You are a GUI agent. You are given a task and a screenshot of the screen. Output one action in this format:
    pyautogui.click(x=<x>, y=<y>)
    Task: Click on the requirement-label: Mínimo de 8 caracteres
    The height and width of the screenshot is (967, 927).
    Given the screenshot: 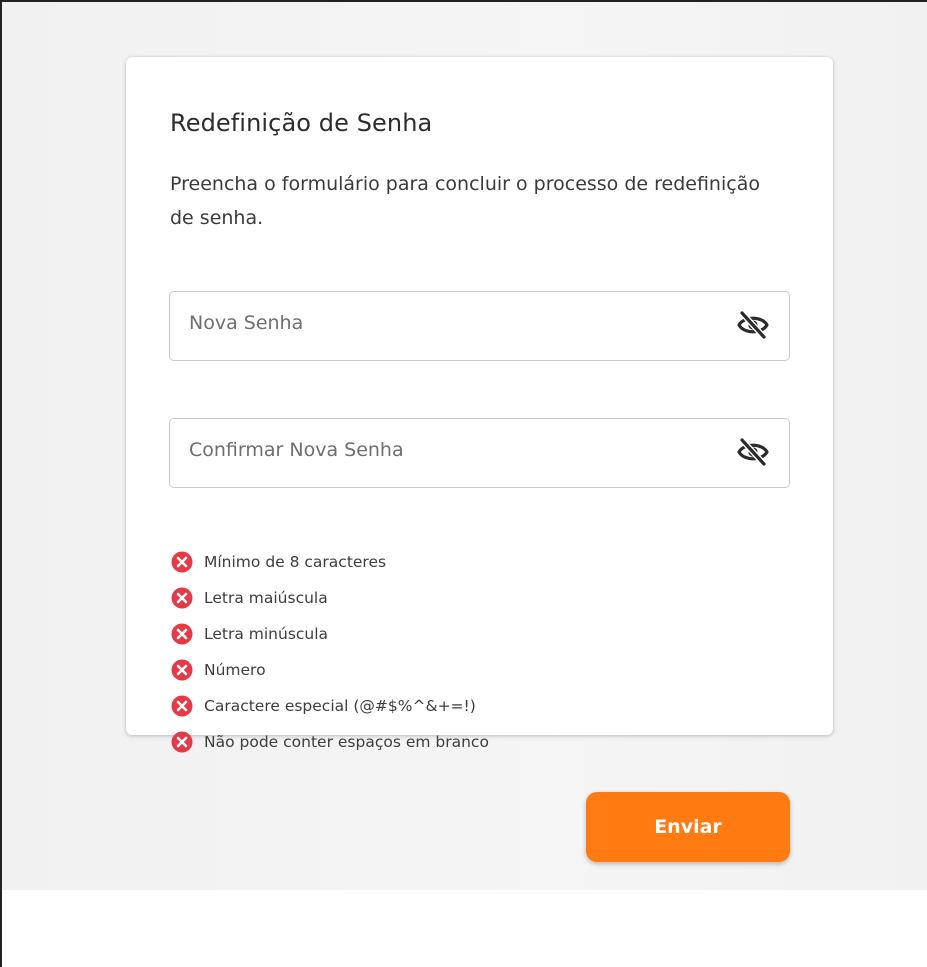 What is the action you would take?
    pyautogui.click(x=295, y=562)
    